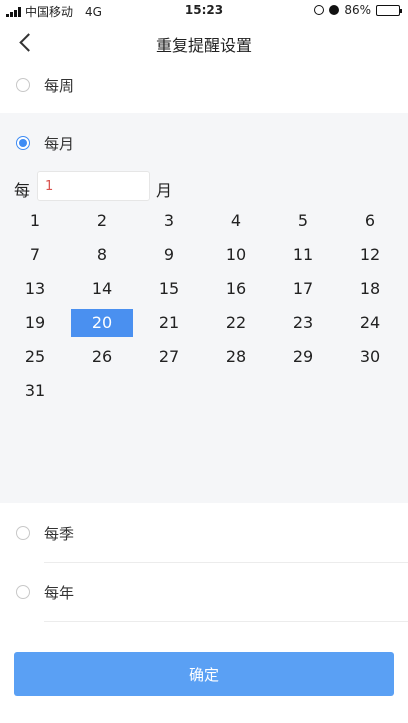  I want to click on day-3: 3, so click(169, 221).